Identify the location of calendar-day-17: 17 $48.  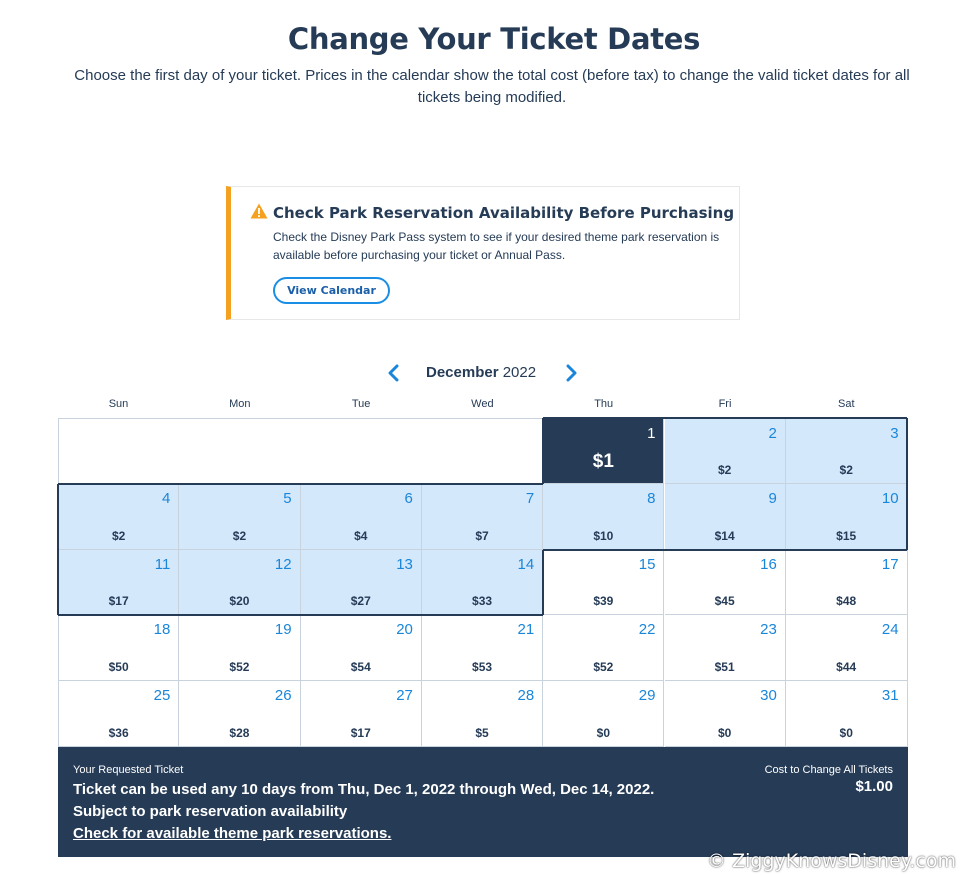
(846, 582).